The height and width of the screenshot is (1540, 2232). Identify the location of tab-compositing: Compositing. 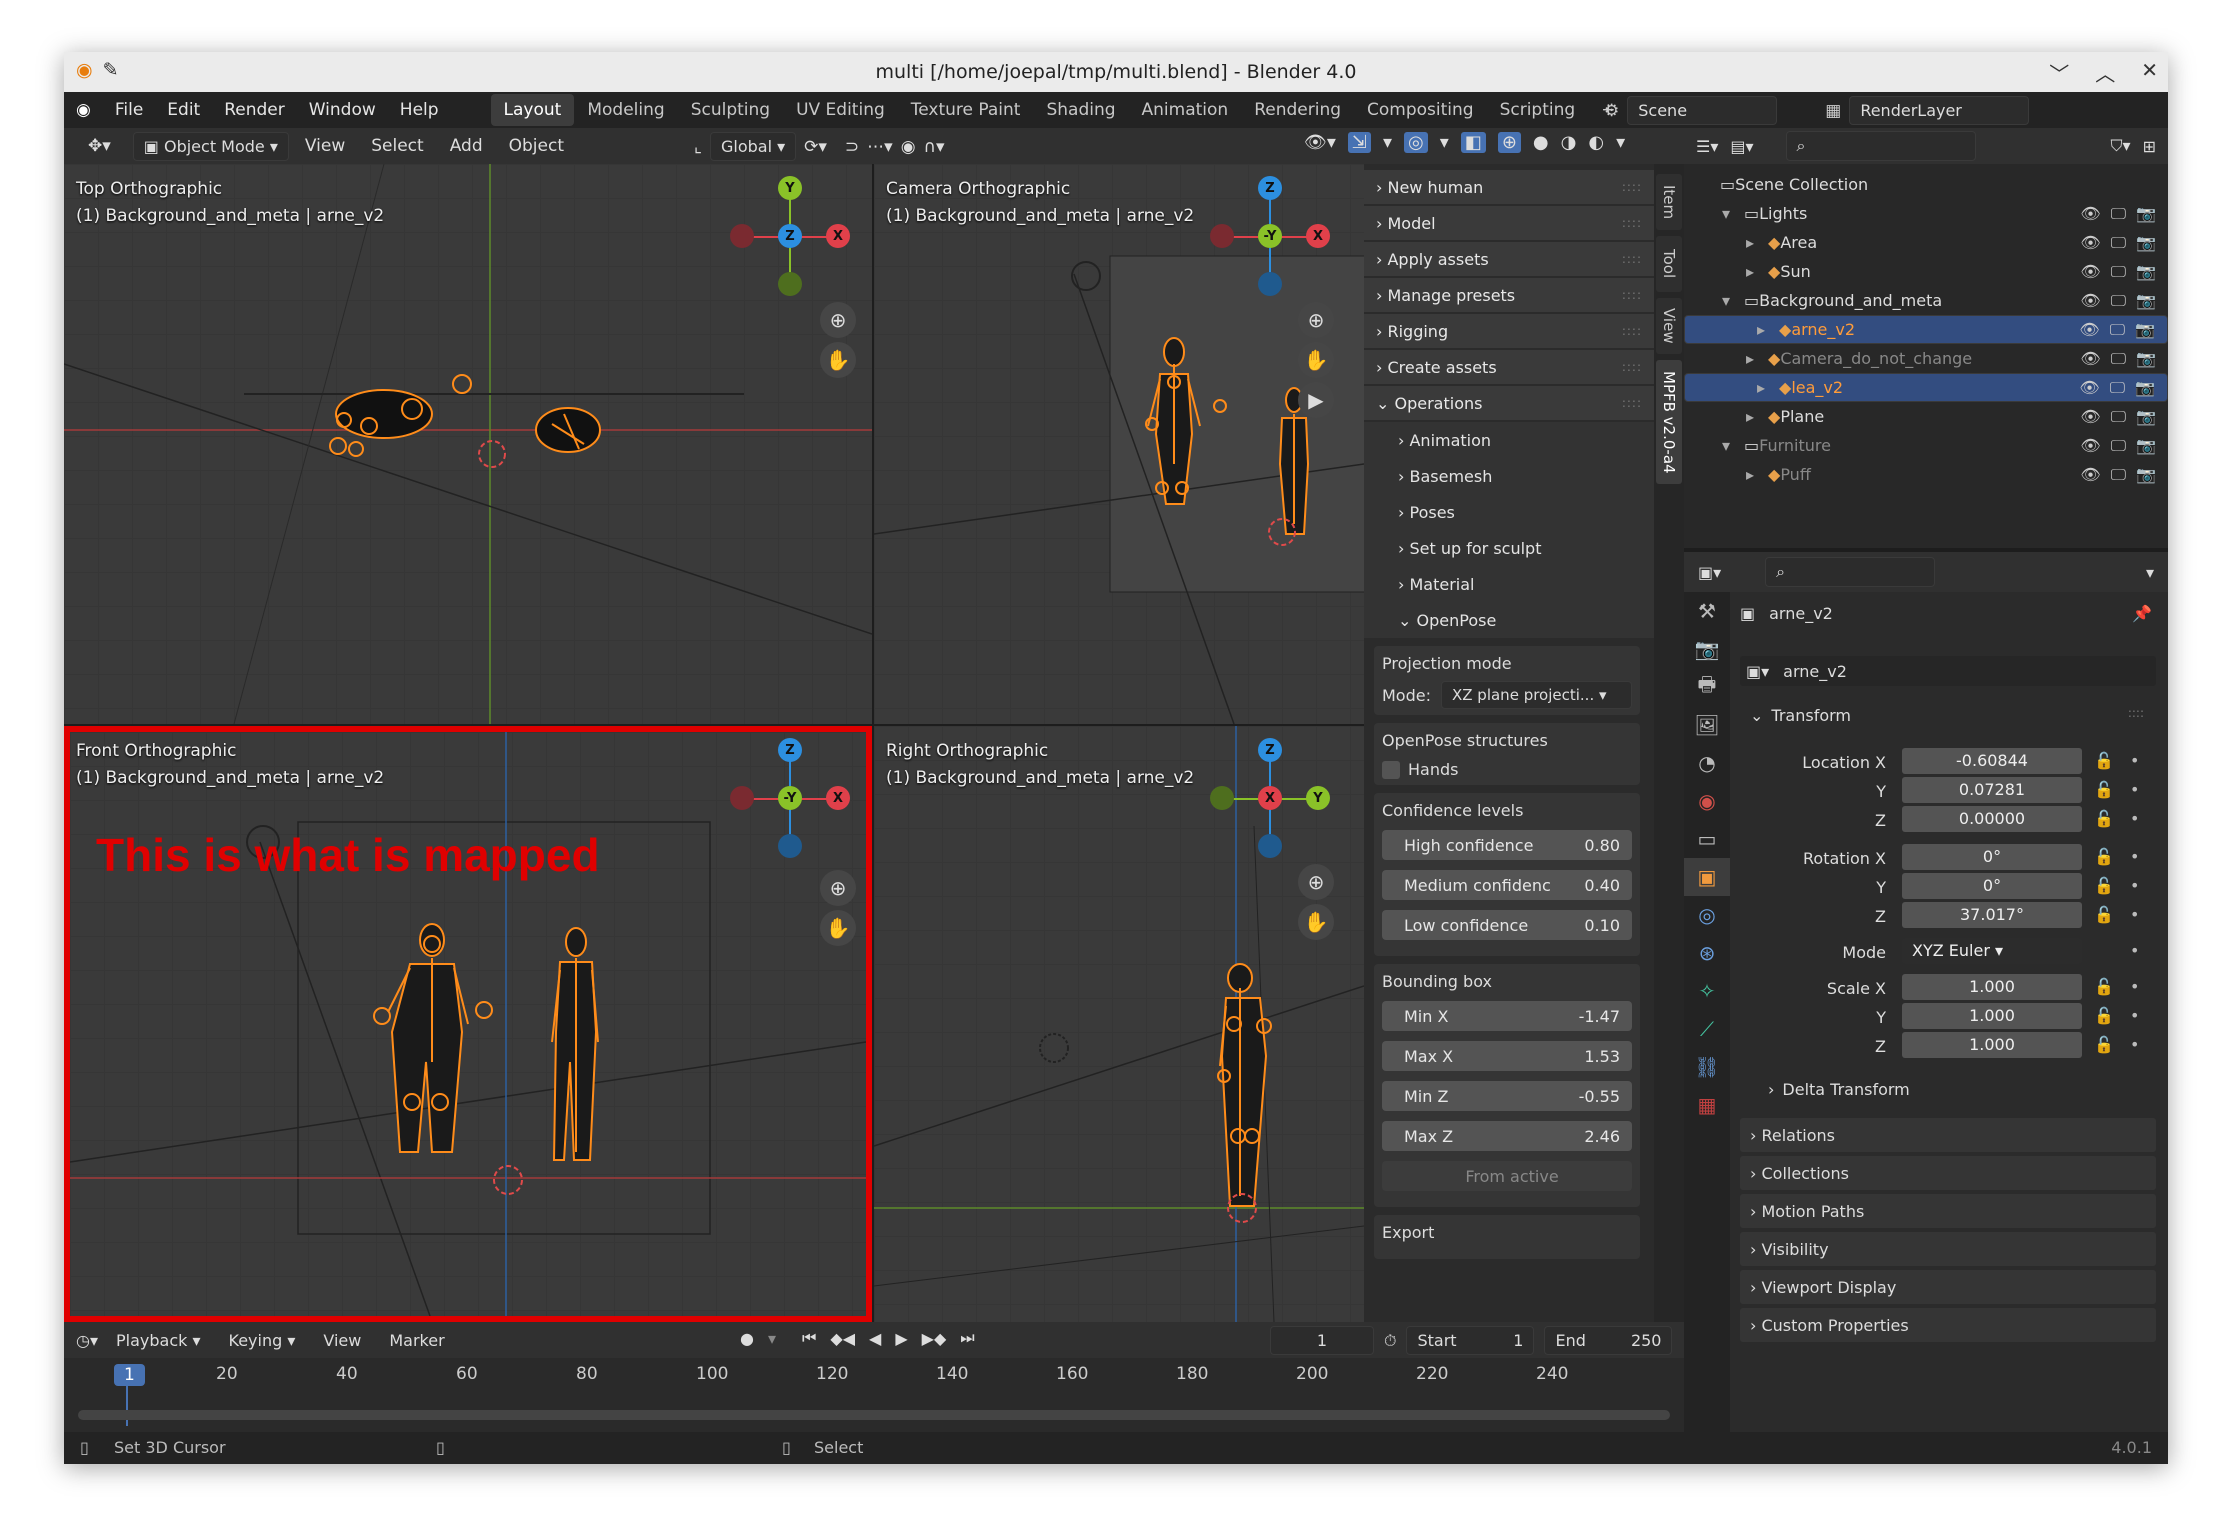
(1420, 110).